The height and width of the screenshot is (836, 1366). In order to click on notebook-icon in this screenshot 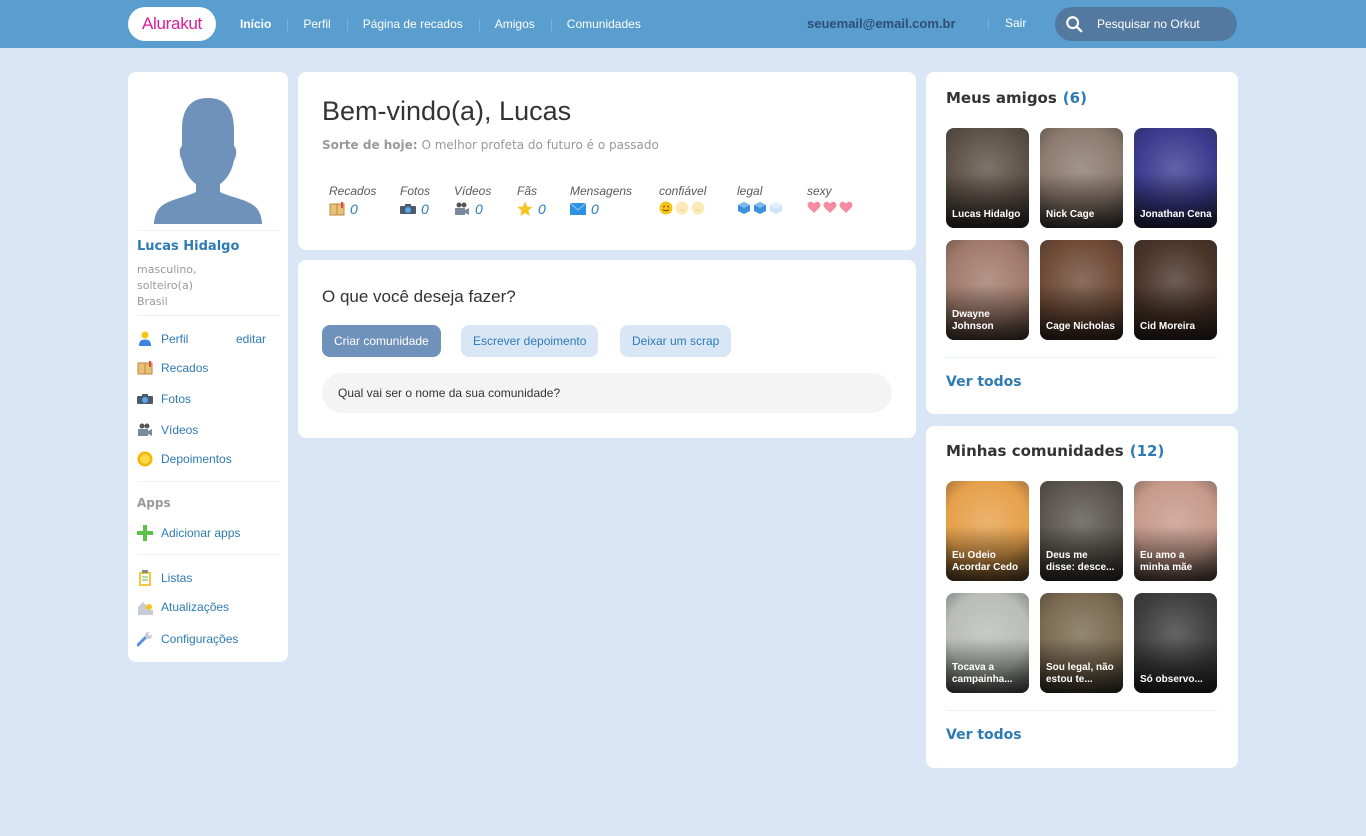, I will do `click(337, 209)`.